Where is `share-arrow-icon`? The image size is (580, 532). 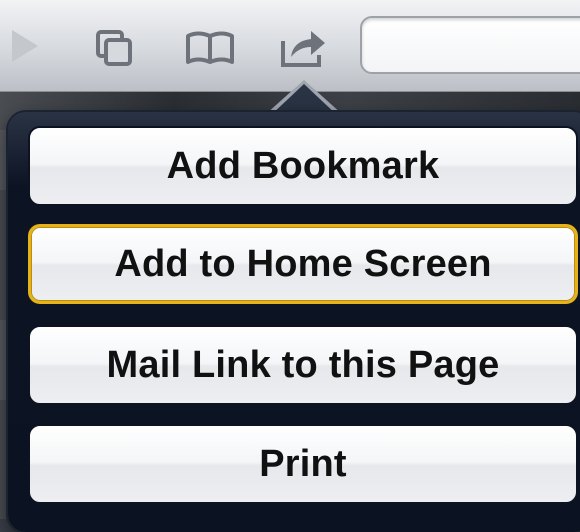
share-arrow-icon is located at coordinates (303, 49).